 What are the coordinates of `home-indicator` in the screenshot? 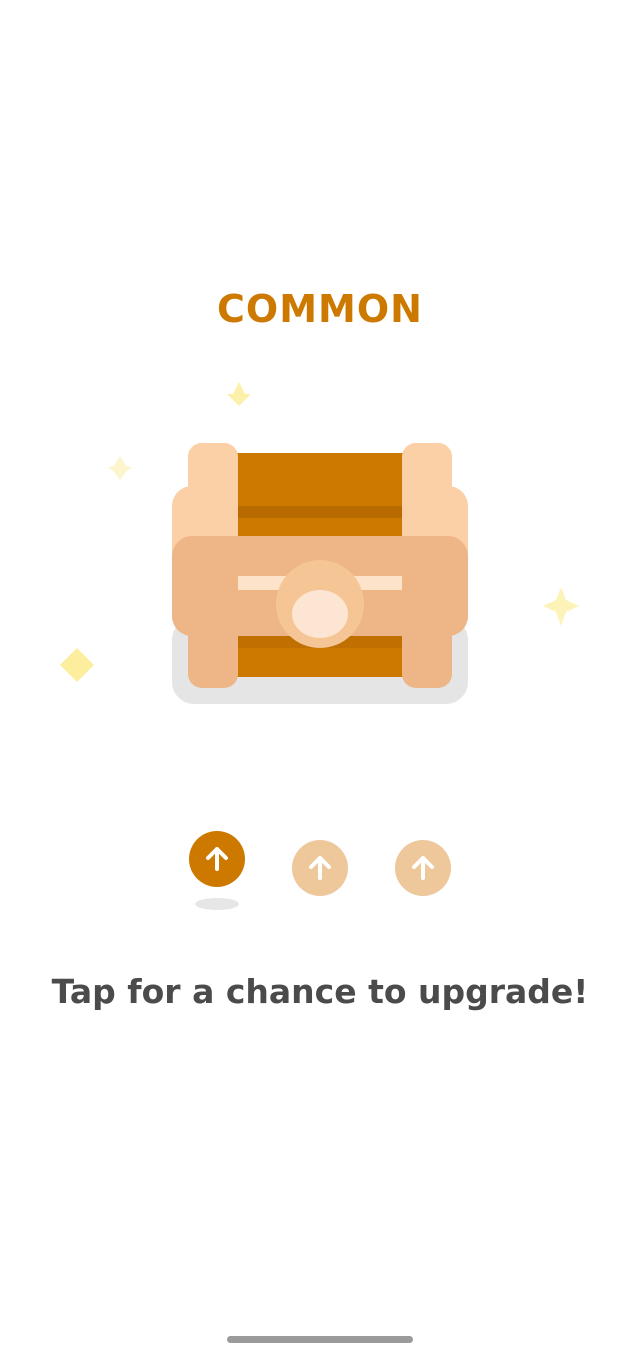 It's located at (320, 1339).